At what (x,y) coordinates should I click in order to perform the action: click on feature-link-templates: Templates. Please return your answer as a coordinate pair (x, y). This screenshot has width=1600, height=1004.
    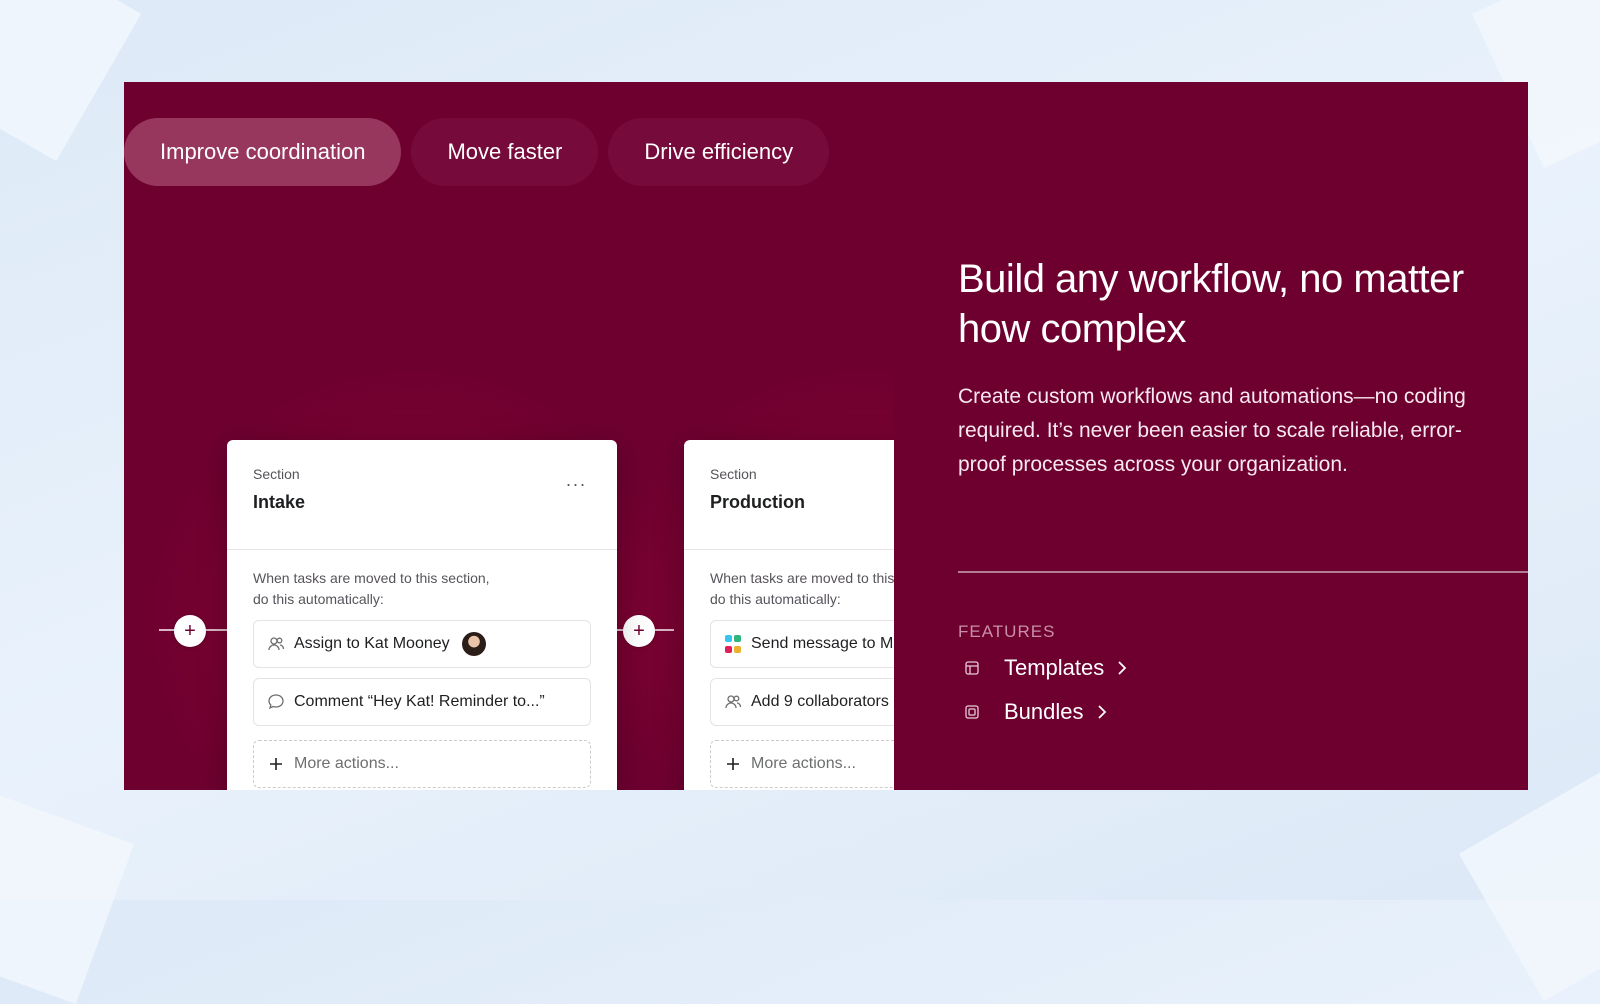
    Looking at the image, I should click on (1043, 668).